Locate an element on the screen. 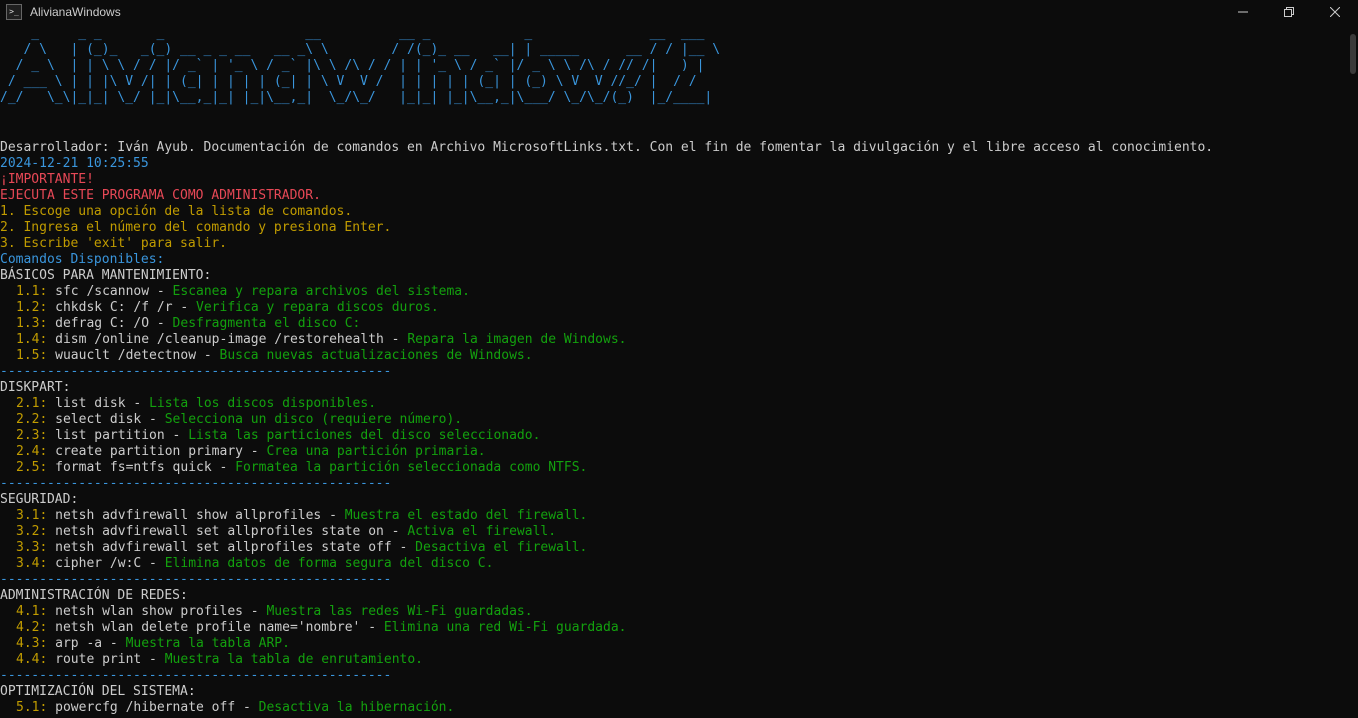  close-button is located at coordinates (1335, 12).